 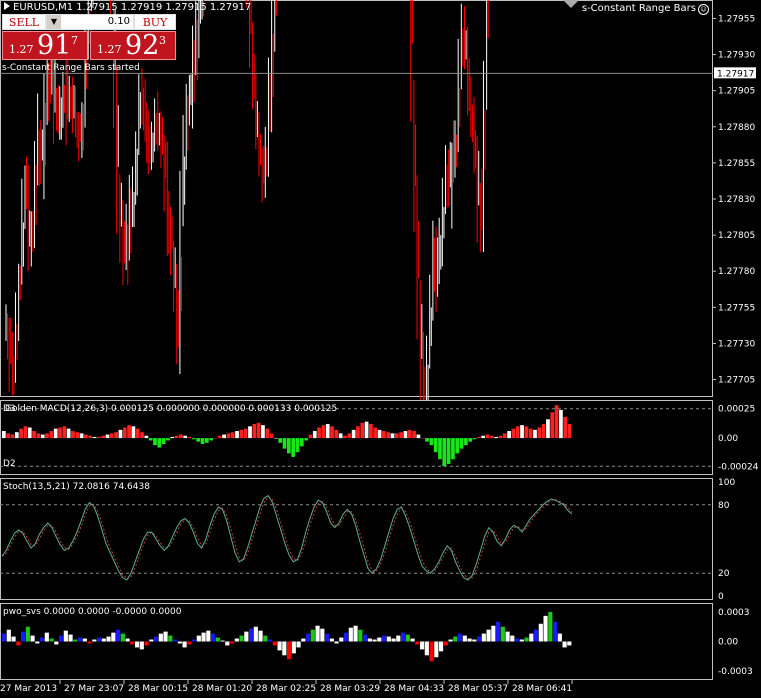 I want to click on time-tick-label: 27 Mar 2013, so click(x=28, y=689).